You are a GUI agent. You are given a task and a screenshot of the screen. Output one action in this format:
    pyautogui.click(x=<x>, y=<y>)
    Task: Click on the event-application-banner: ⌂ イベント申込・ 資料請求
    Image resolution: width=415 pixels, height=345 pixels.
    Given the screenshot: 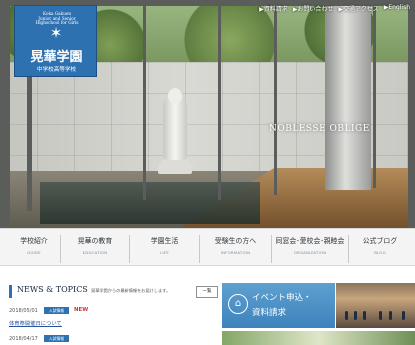 What is the action you would take?
    pyautogui.click(x=278, y=305)
    